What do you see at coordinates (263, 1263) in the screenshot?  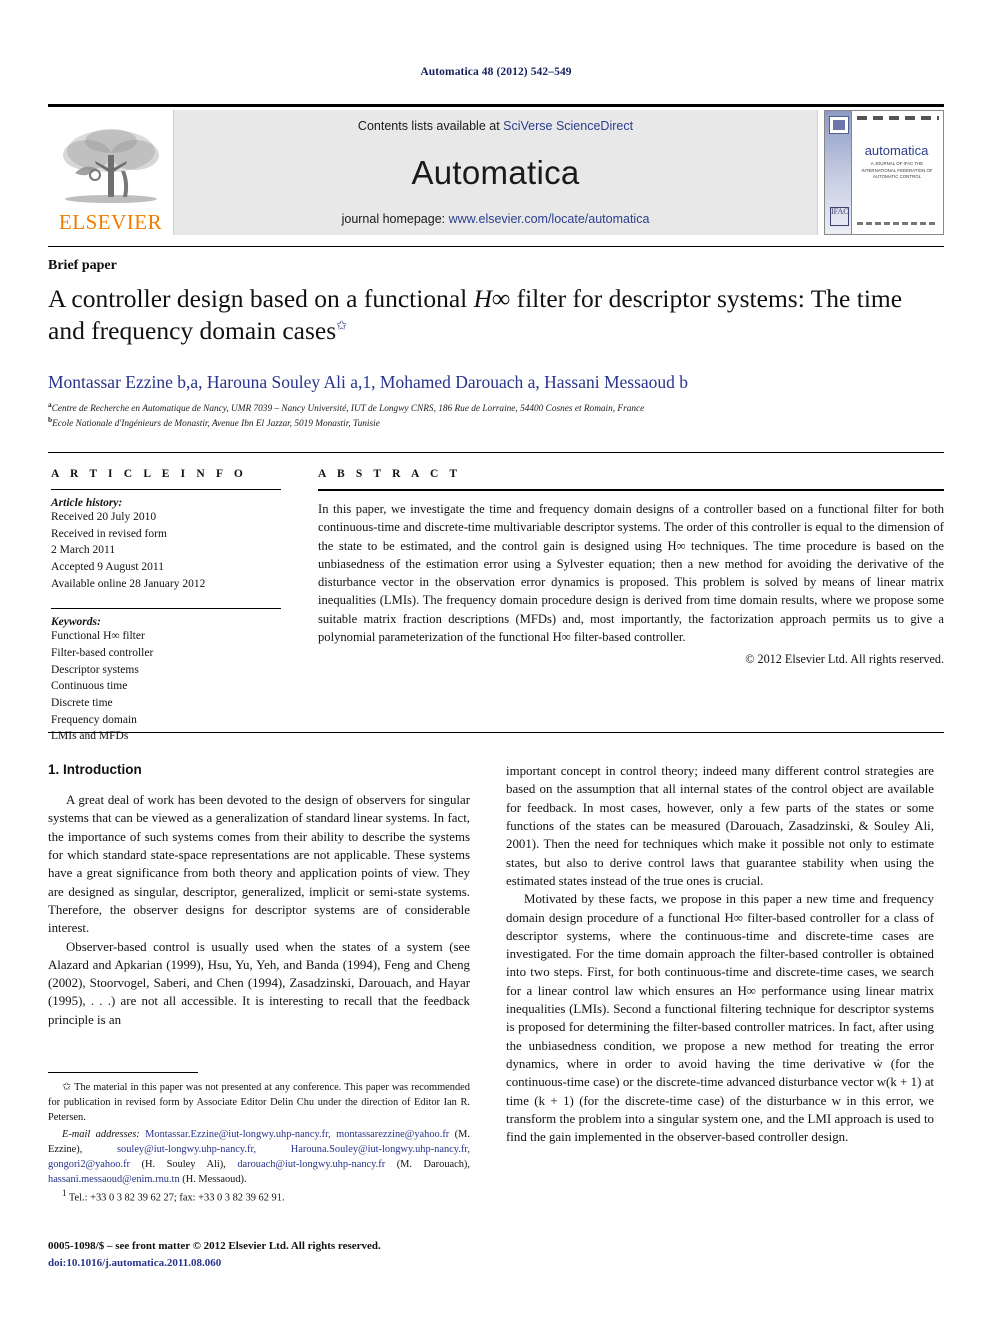 I see `doi-link: doi:10.1016/j.automatica.2011.08.060` at bounding box center [263, 1263].